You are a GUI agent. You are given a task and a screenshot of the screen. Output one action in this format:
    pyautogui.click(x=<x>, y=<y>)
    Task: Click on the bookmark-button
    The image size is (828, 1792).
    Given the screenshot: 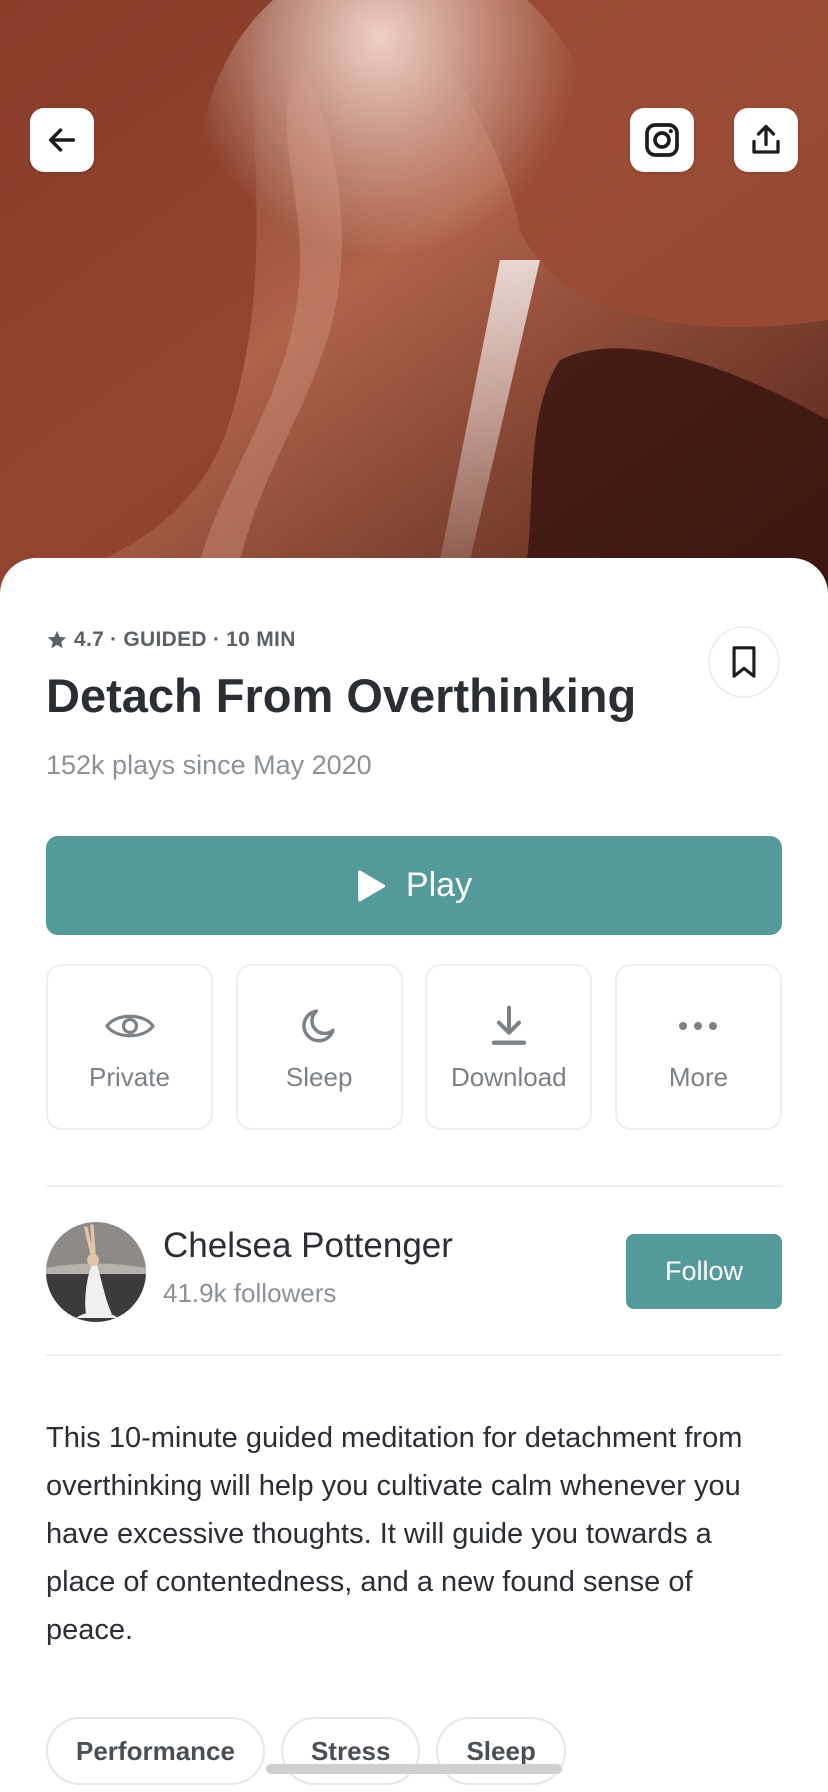 What is the action you would take?
    pyautogui.click(x=744, y=662)
    